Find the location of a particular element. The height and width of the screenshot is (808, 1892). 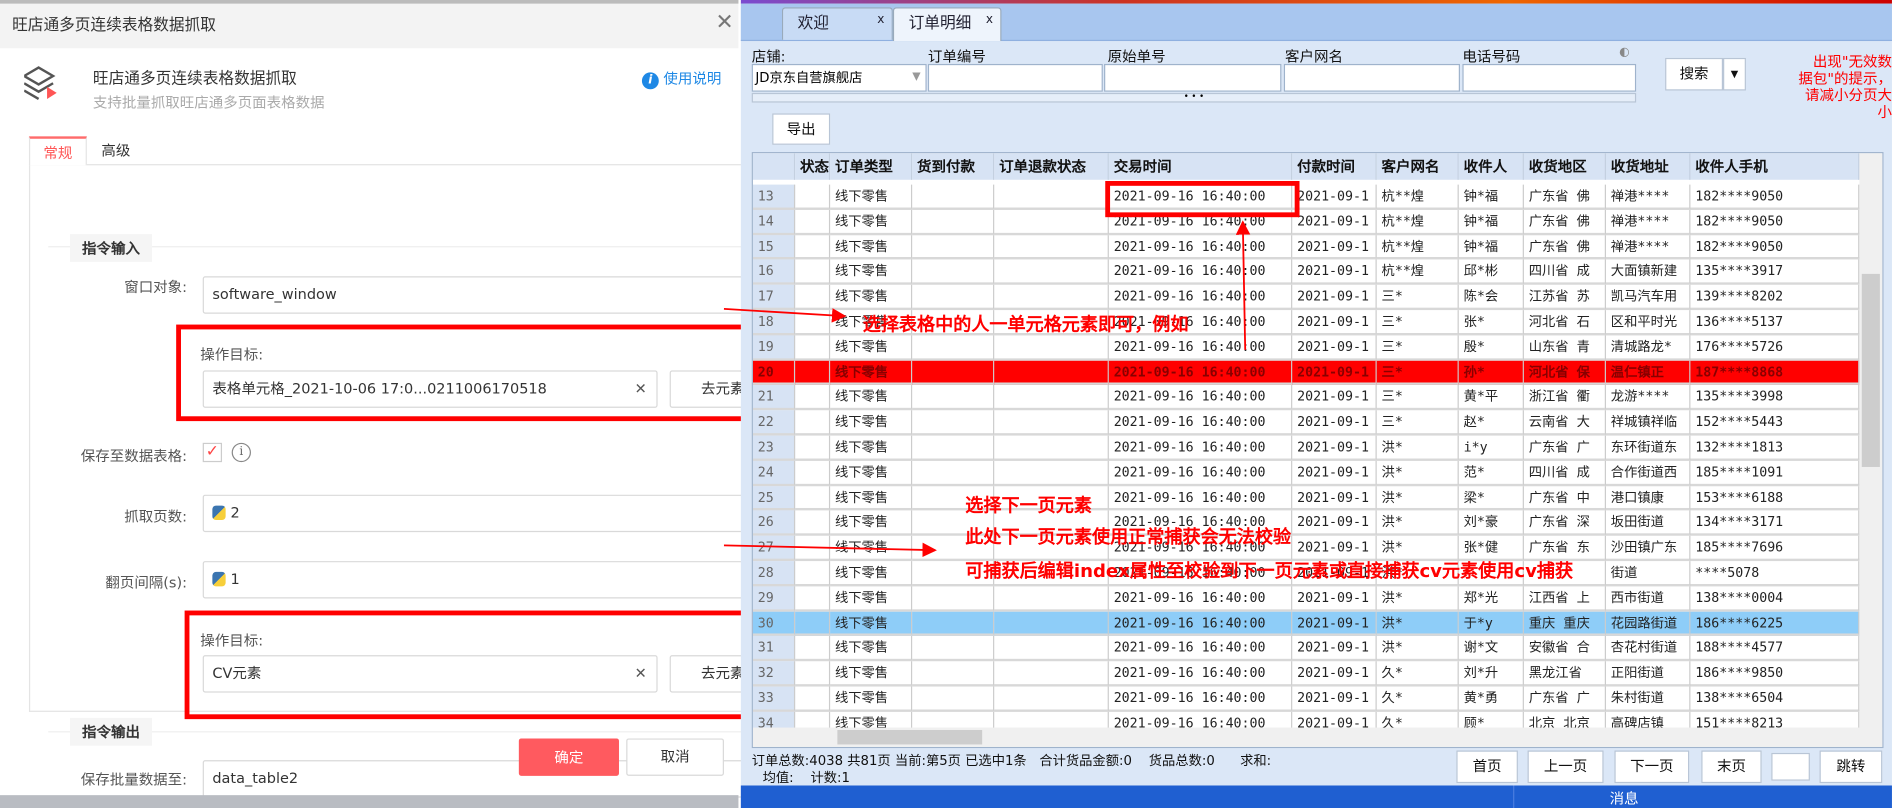

arrow-to-next-hint is located at coordinates (830, 550).